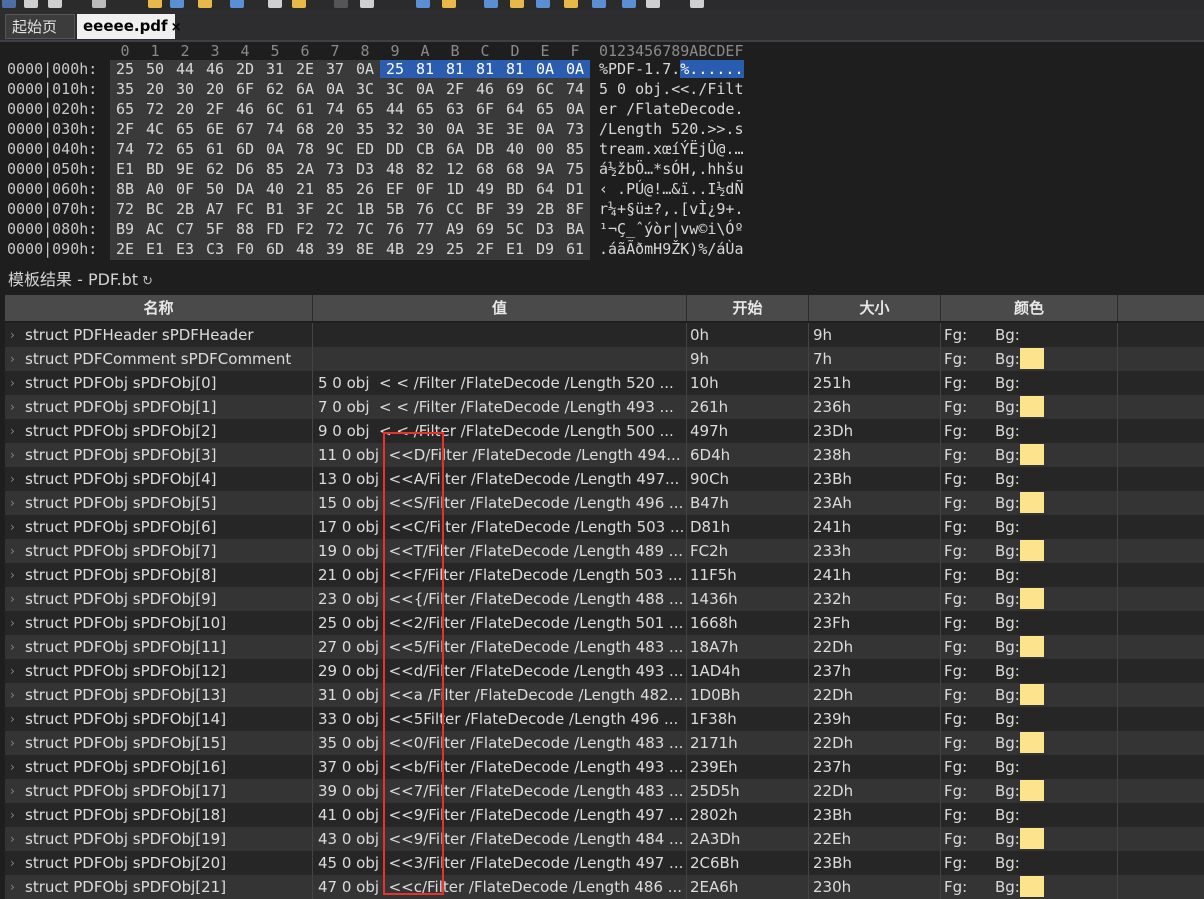 This screenshot has height=899, width=1204. Describe the element at coordinates (245, 109) in the screenshot. I see `hex-byte: 46` at that location.